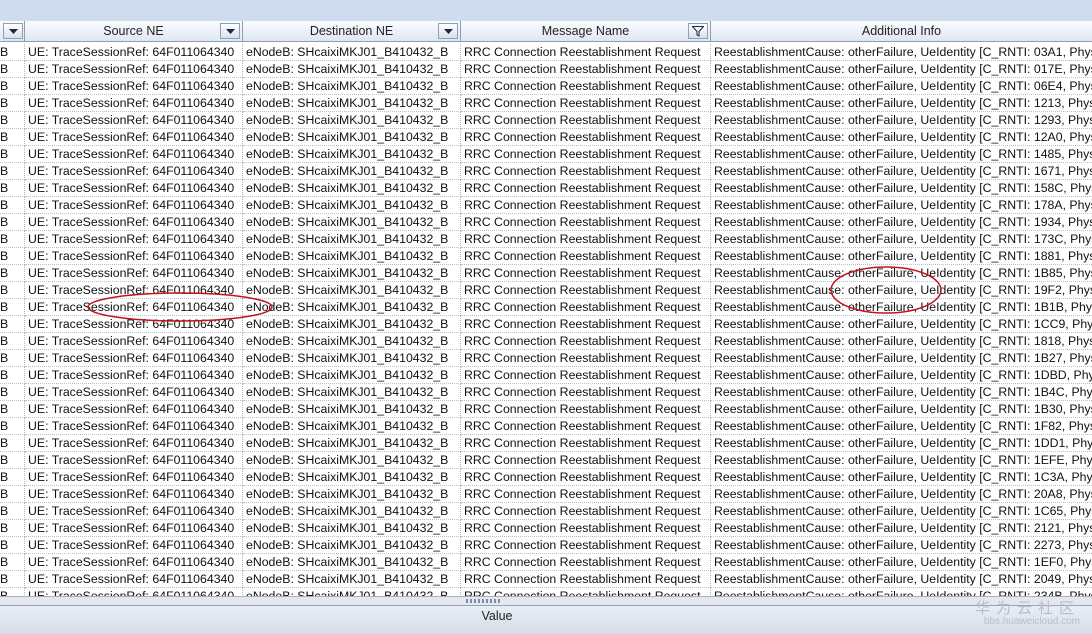 Image resolution: width=1092 pixels, height=634 pixels. What do you see at coordinates (546, 619) in the screenshot?
I see `detail-panel-header: Value` at bounding box center [546, 619].